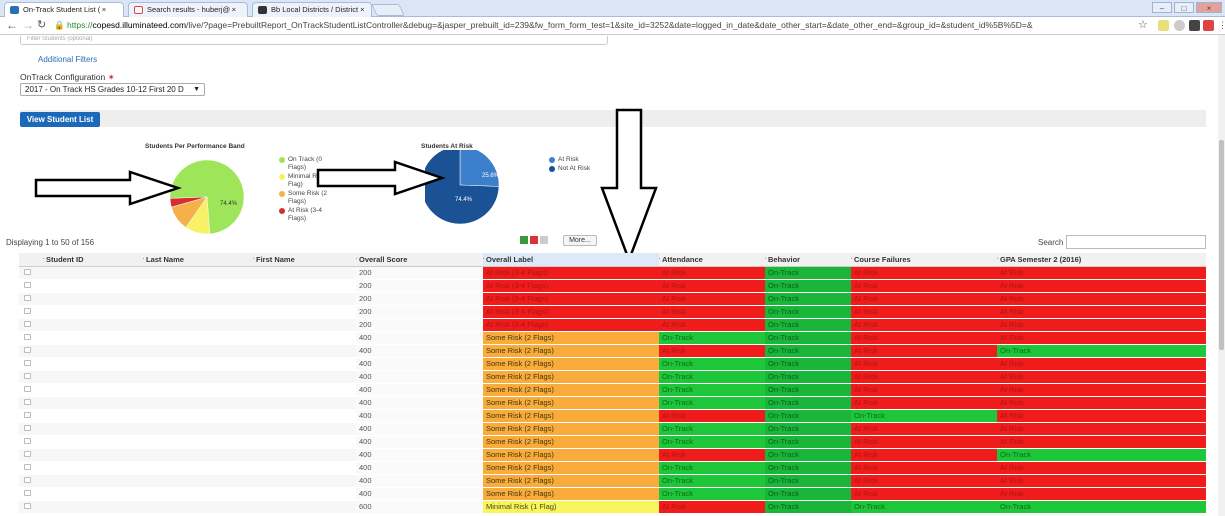 This screenshot has width=1225, height=516. Describe the element at coordinates (419, 260) in the screenshot. I see `column-header-overall-score: ◆Overall Score` at that location.